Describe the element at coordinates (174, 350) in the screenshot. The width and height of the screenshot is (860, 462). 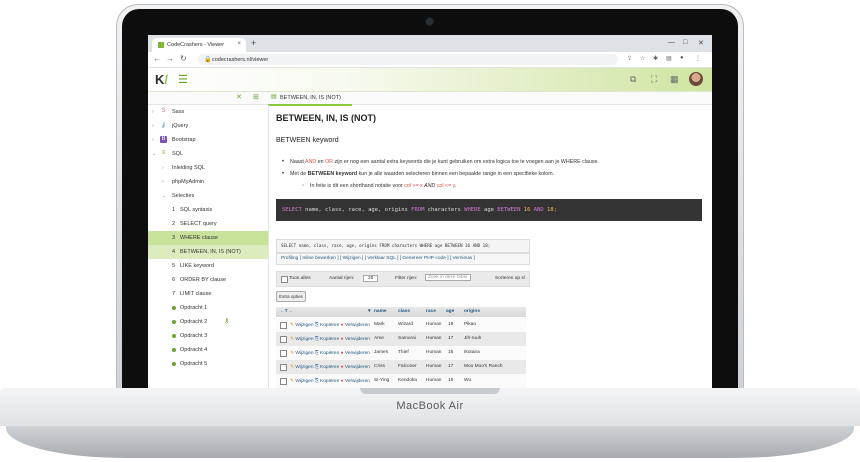
I see `bullet-icon` at that location.